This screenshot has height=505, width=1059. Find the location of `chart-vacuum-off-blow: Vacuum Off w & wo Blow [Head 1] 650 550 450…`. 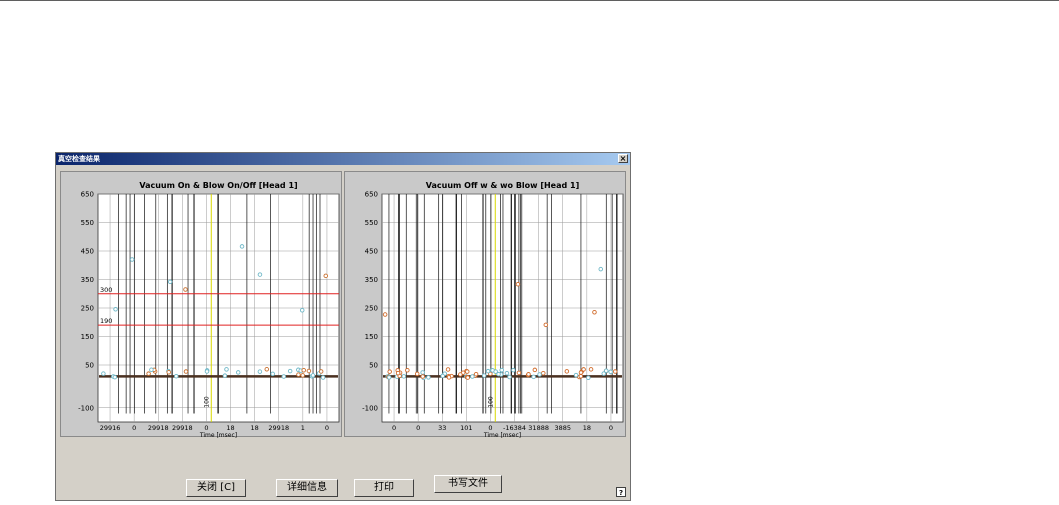

chart-vacuum-off-blow: Vacuum Off w & wo Blow [Head 1] 650 550 450… is located at coordinates (493, 309).